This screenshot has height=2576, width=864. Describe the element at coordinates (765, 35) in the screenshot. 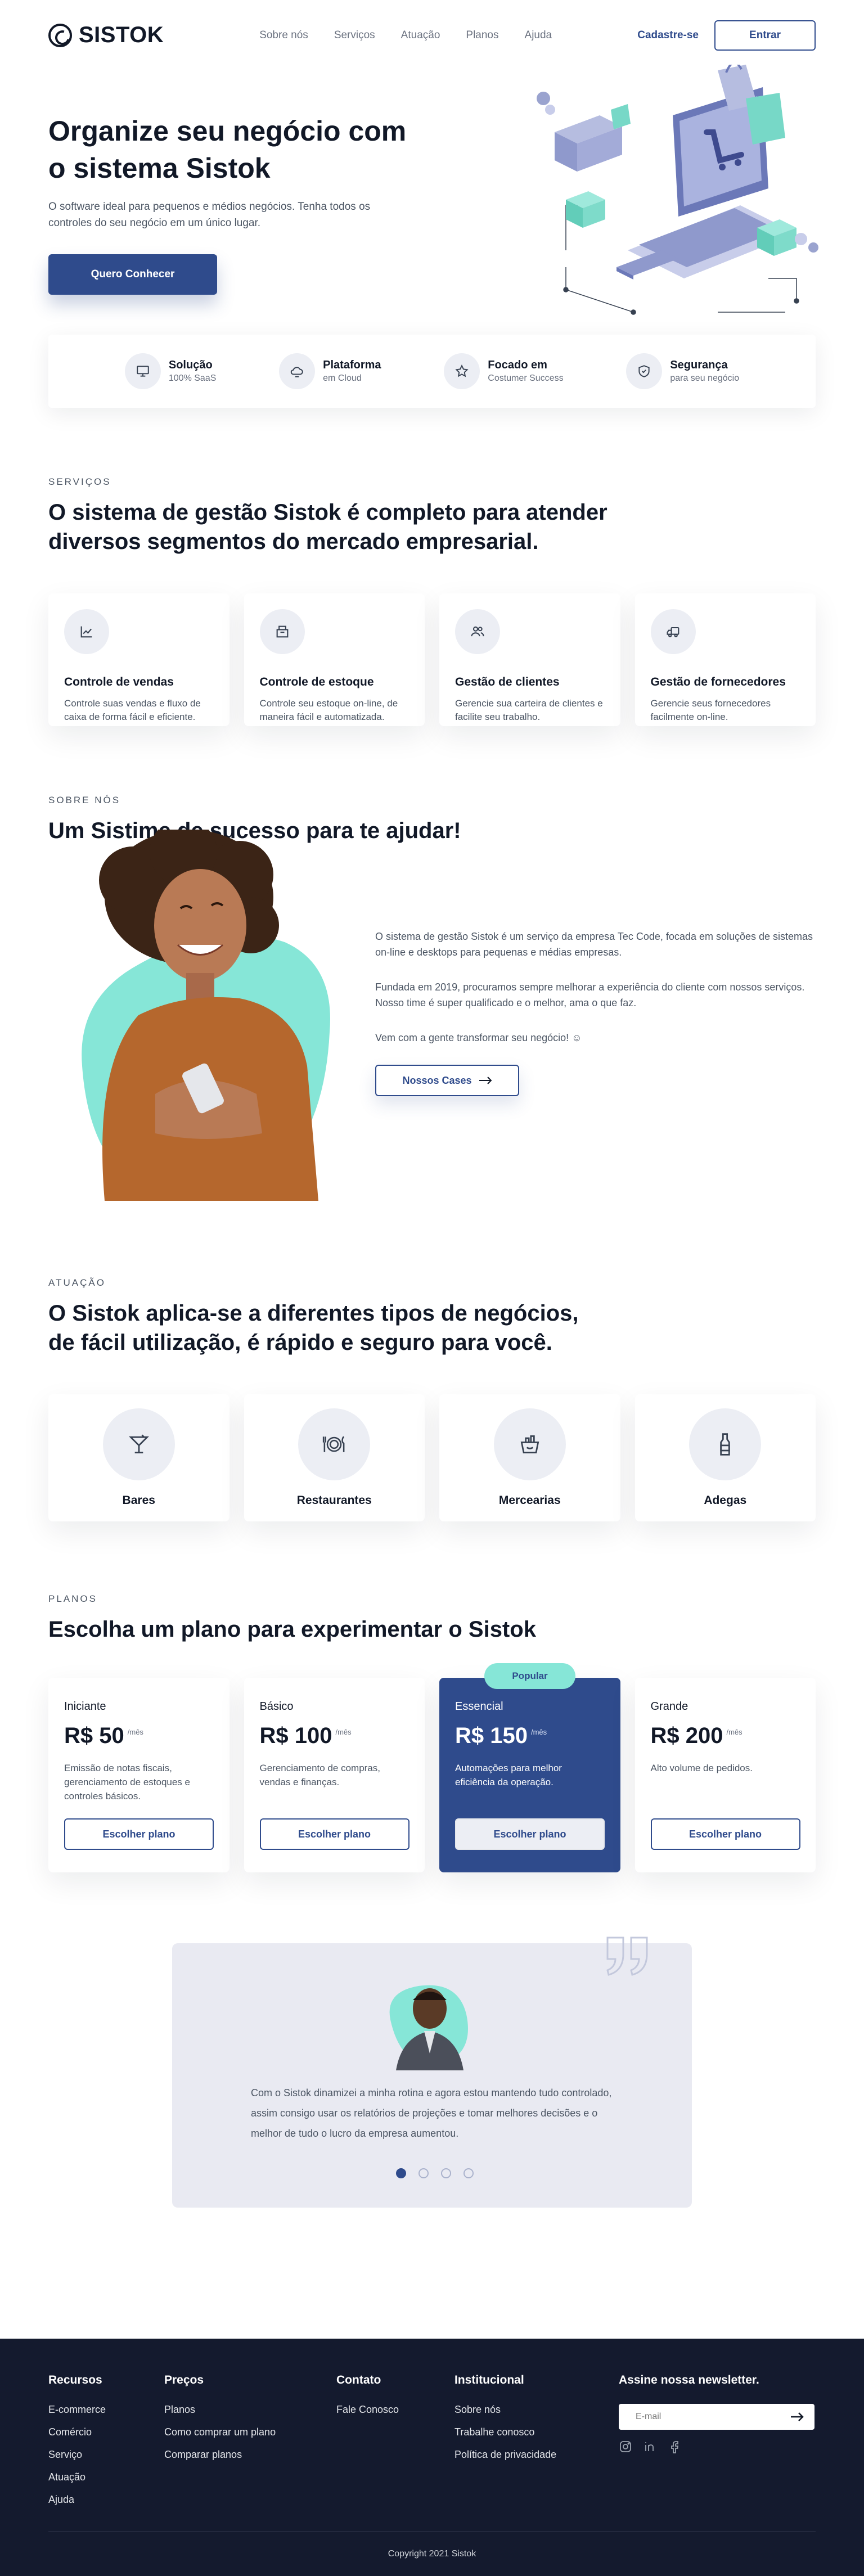

I see `login-button: Entrar` at that location.